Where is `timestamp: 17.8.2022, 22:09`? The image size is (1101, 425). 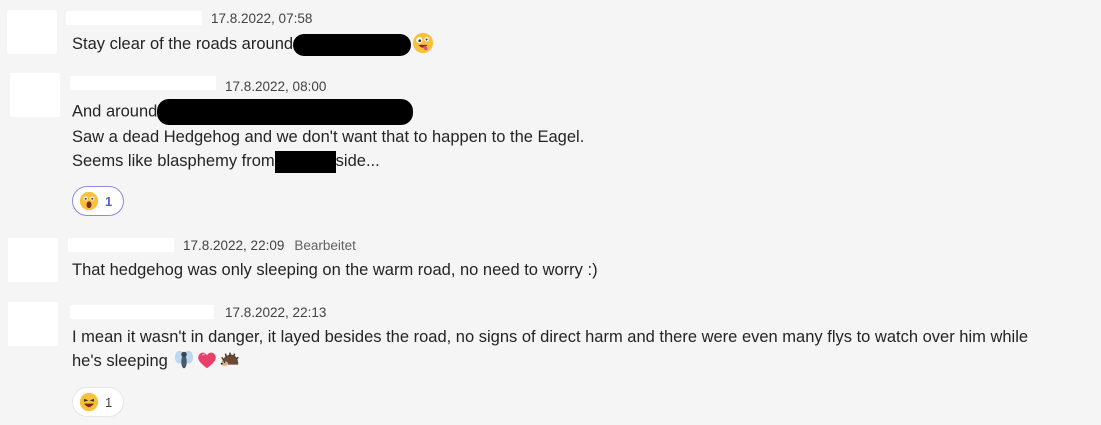 timestamp: 17.8.2022, 22:09 is located at coordinates (234, 245).